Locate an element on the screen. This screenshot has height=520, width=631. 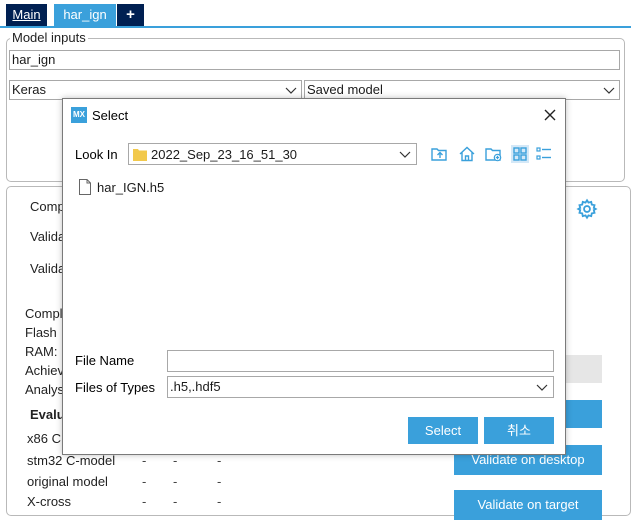
model-type-select: Saved model is located at coordinates (462, 90).